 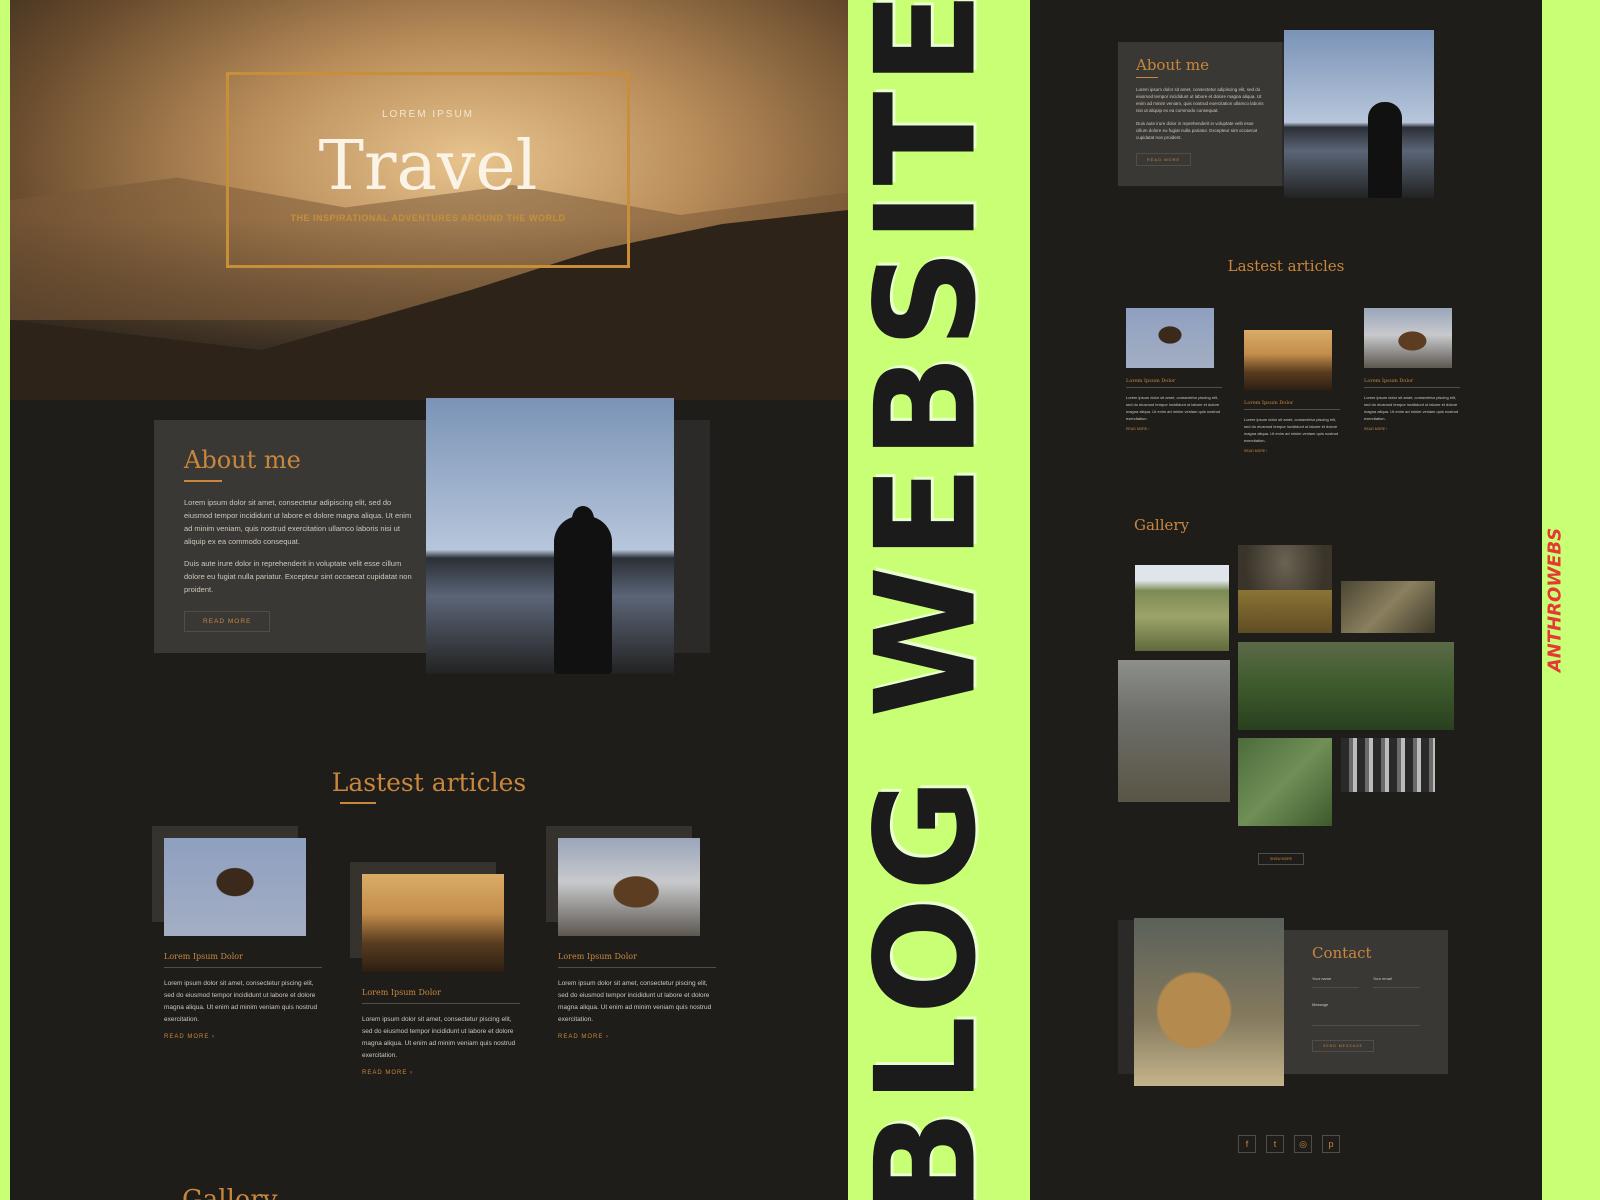 What do you see at coordinates (428, 166) in the screenshot?
I see `hero-title: Travel` at bounding box center [428, 166].